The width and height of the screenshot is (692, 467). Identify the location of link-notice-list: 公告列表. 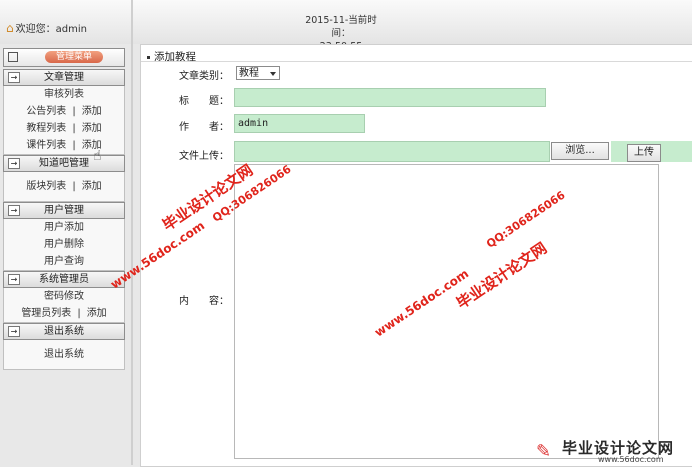
(46, 111).